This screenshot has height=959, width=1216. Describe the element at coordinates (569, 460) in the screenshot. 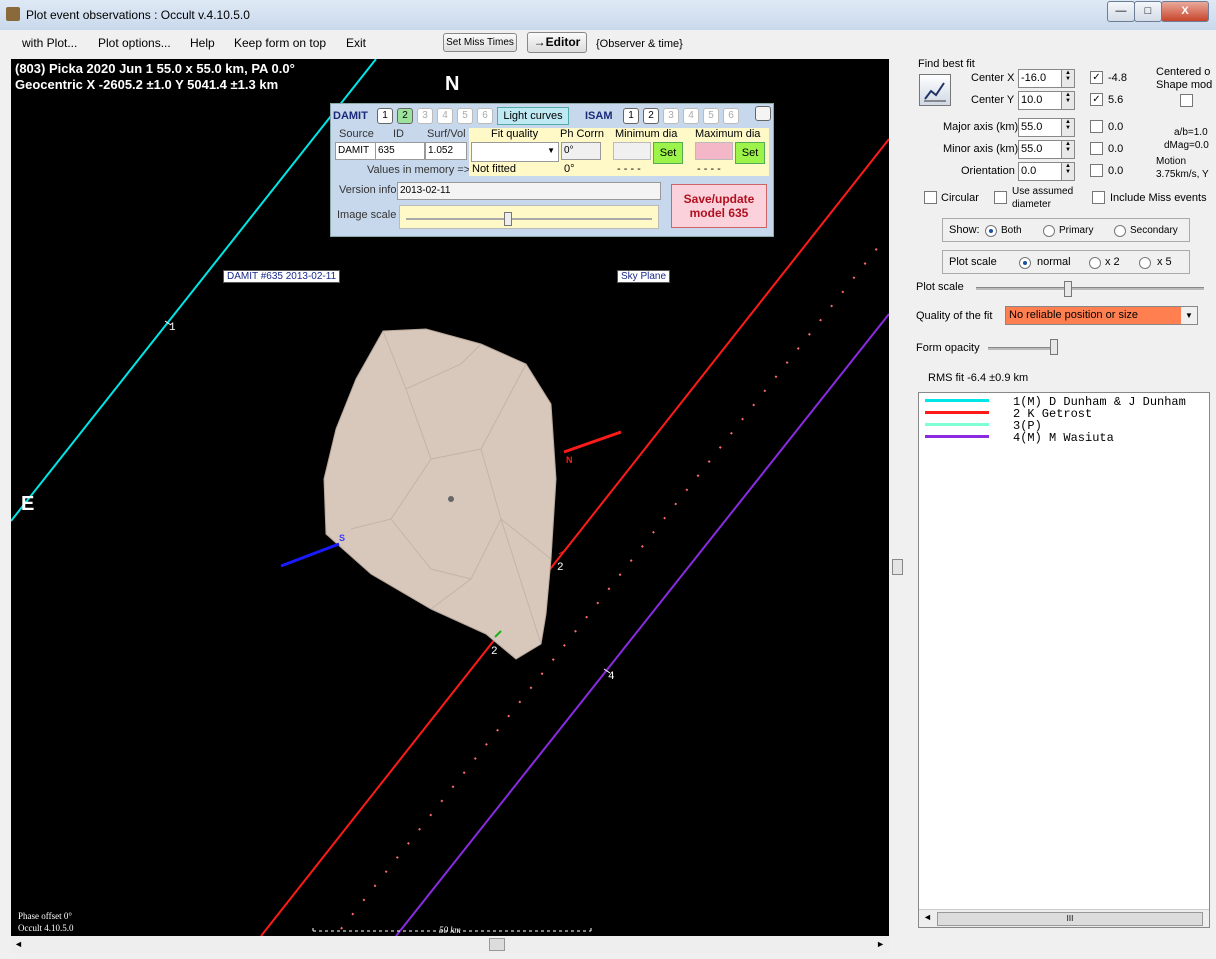

I see `pole-n-label: N` at that location.